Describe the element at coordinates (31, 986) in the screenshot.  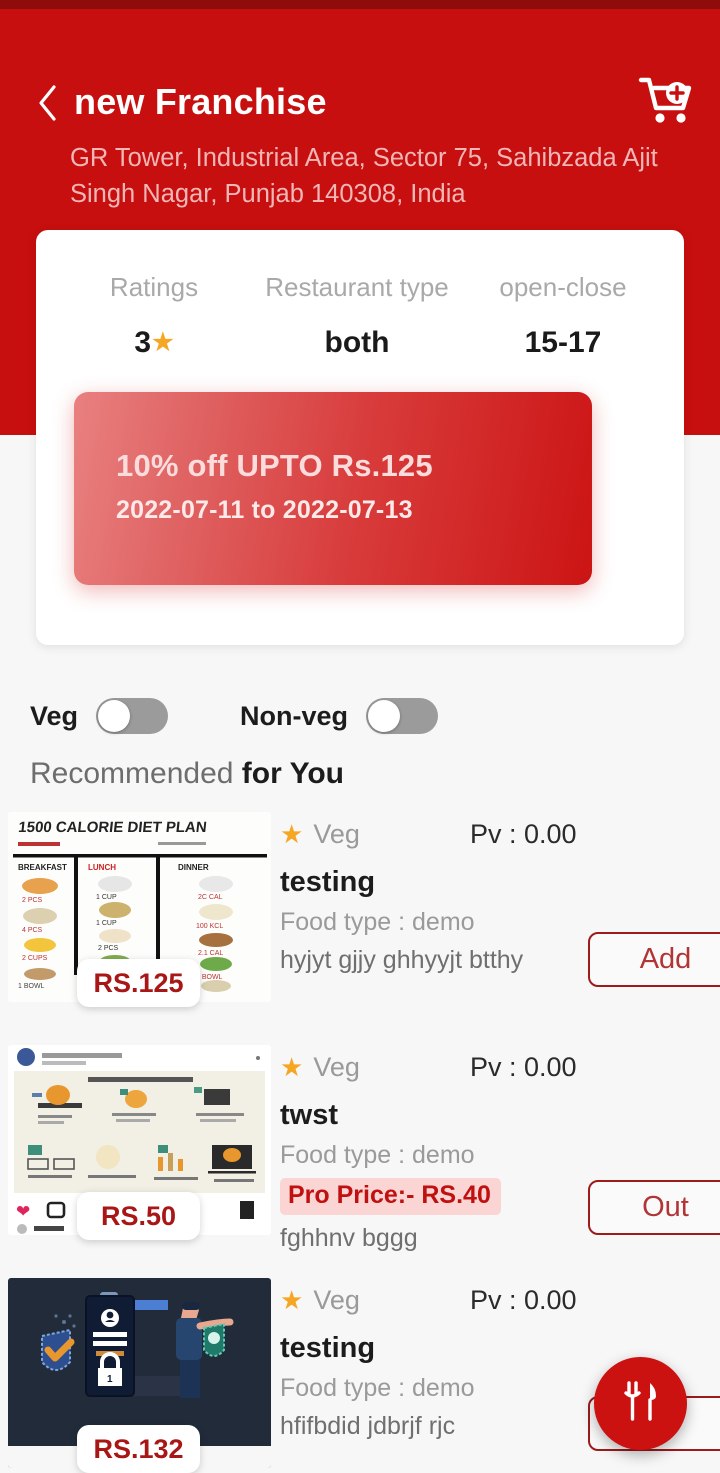
I see `svg-text: 1 BOWL` at that location.